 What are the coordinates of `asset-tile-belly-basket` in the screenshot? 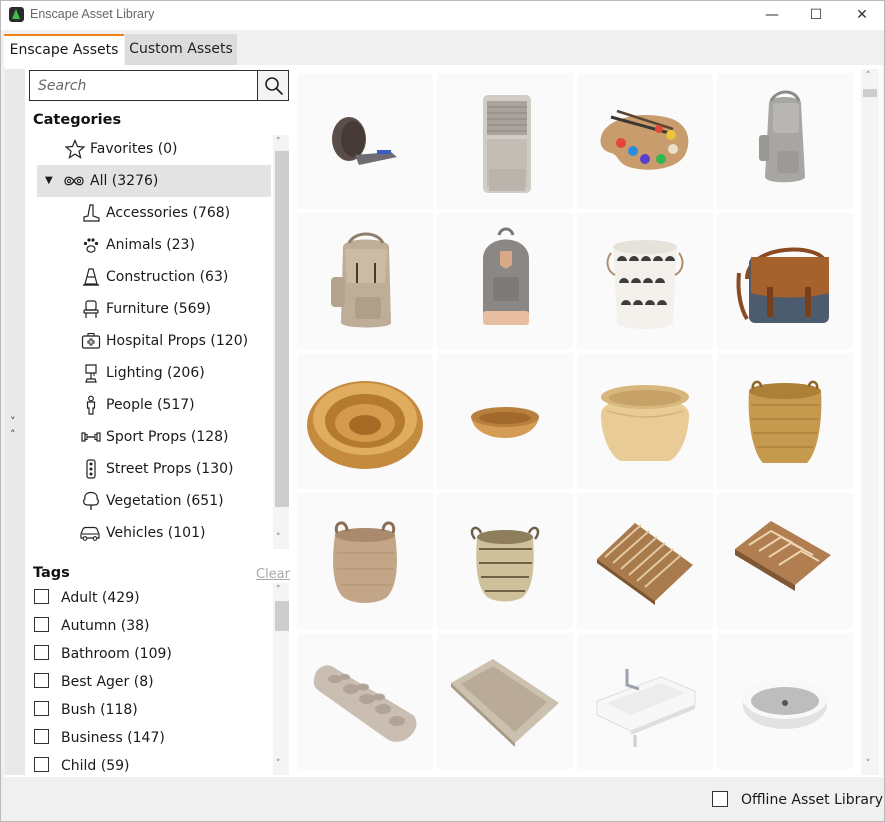 It's located at (645, 421).